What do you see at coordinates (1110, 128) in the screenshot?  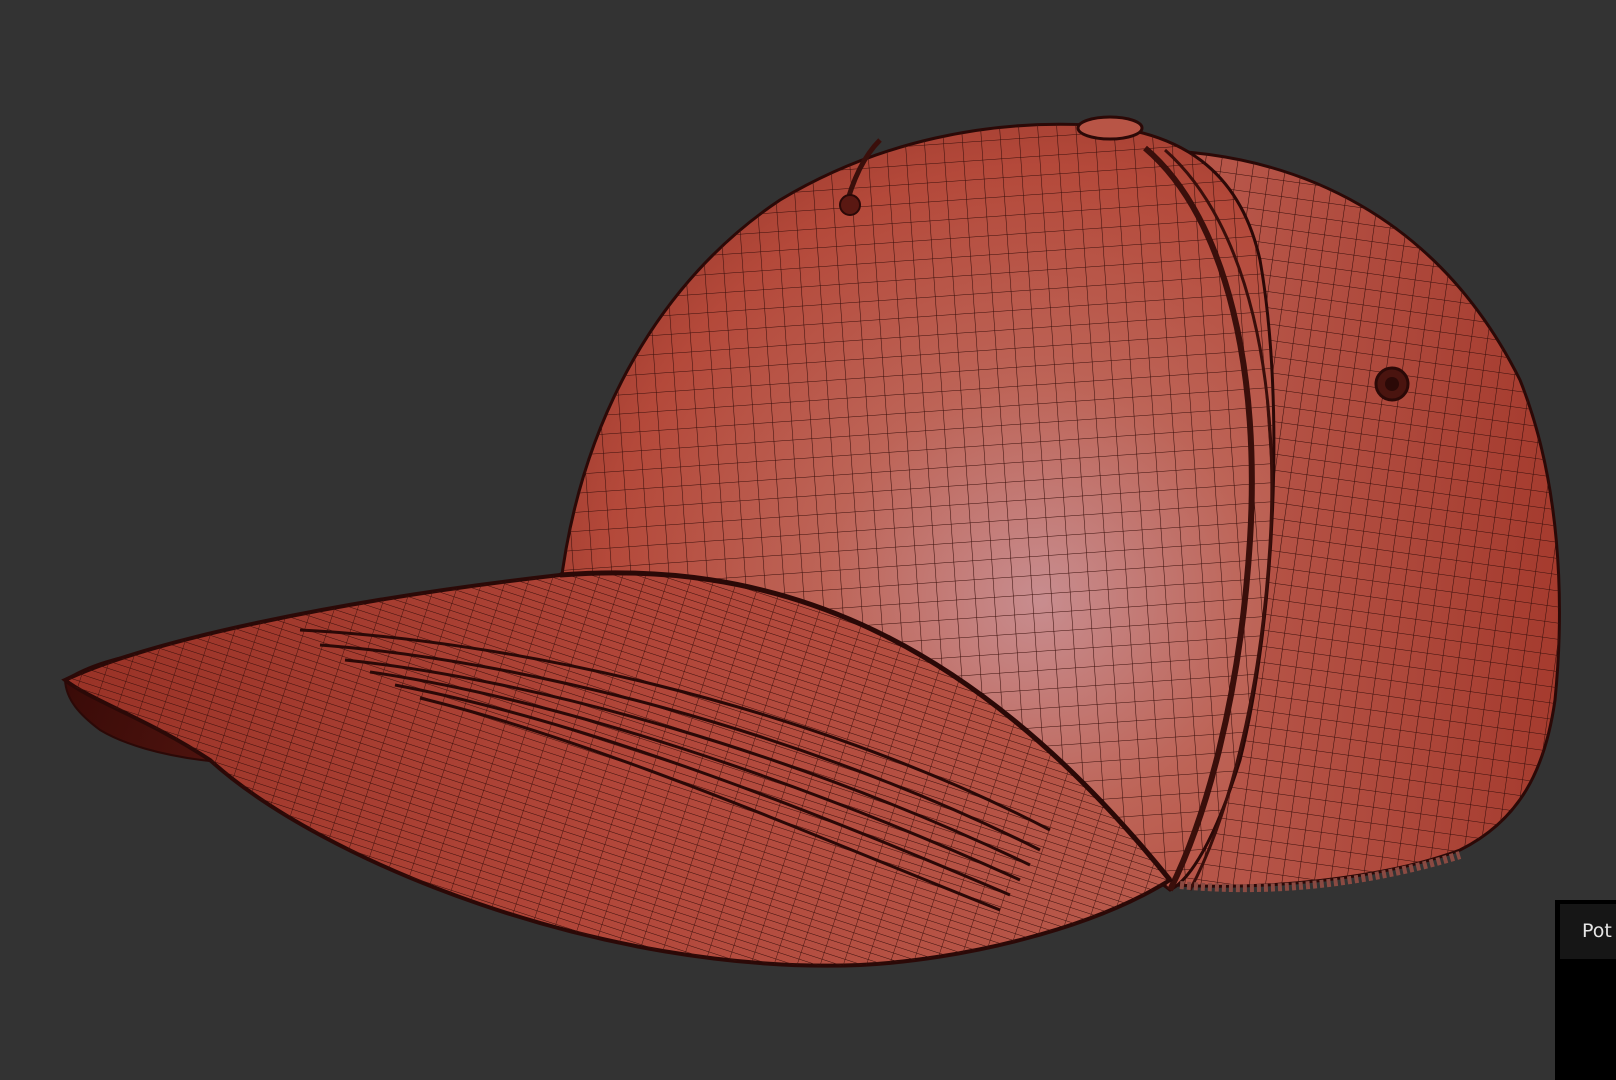 I see `cap-top-button` at bounding box center [1110, 128].